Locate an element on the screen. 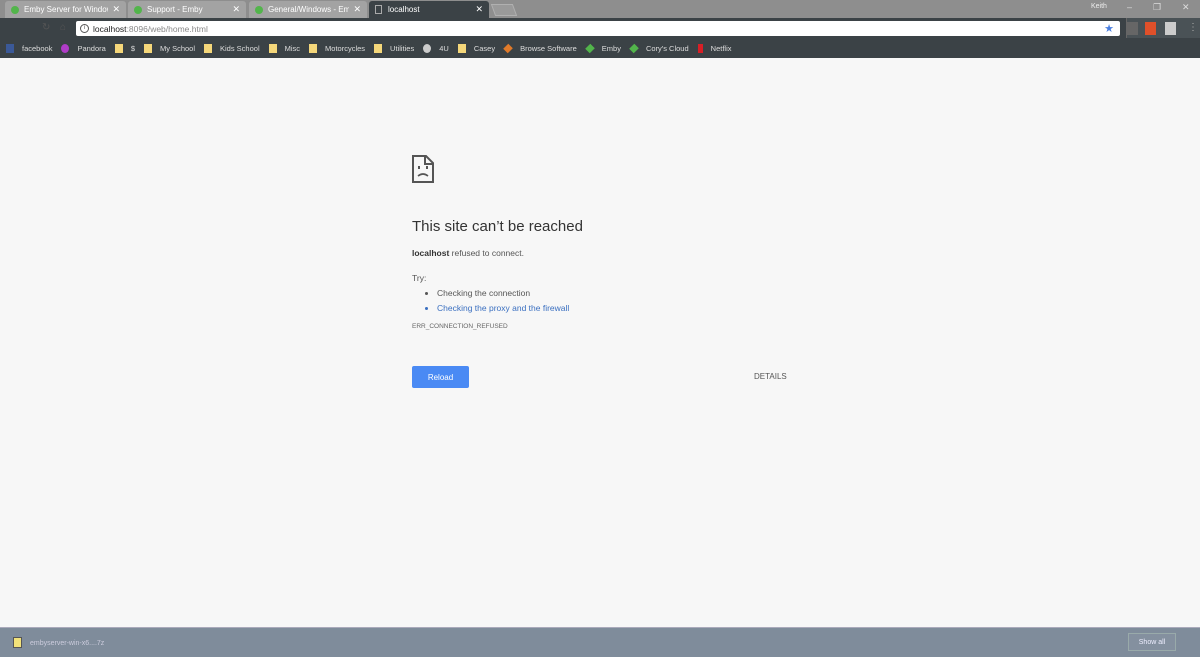  netflix-icon is located at coordinates (700, 48).